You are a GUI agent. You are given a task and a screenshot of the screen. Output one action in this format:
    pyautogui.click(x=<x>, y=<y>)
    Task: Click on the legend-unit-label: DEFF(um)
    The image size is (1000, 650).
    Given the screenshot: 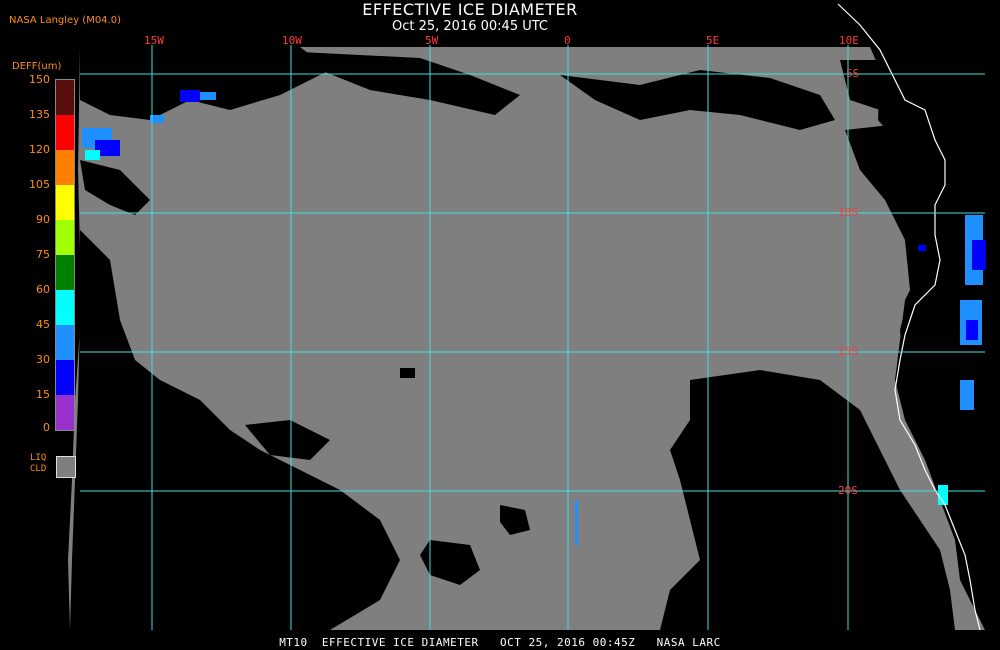 What is the action you would take?
    pyautogui.click(x=37, y=66)
    